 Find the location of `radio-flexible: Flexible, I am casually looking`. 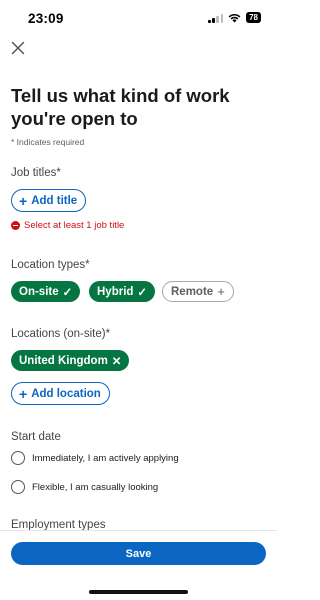

radio-flexible: Flexible, I am casually looking is located at coordinates (84, 487).